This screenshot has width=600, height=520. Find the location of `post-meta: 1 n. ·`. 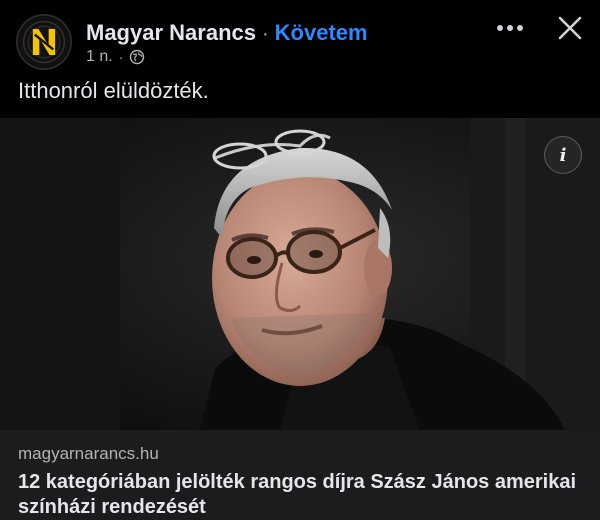

post-meta: 1 n. · is located at coordinates (115, 57).